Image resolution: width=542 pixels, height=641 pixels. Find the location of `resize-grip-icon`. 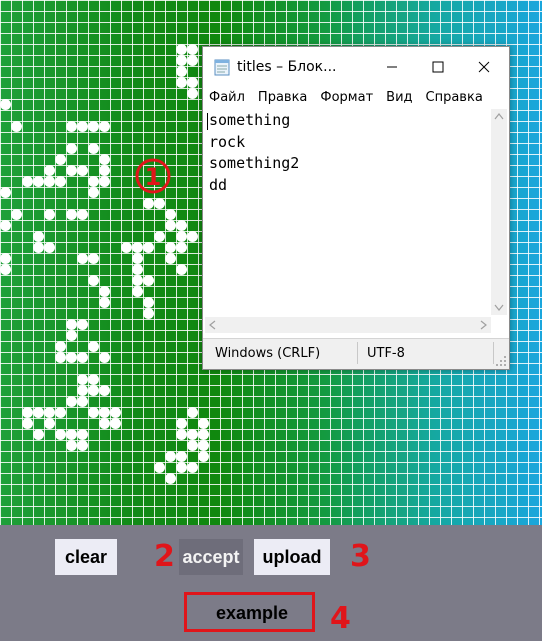

resize-grip-icon is located at coordinates (501, 361).